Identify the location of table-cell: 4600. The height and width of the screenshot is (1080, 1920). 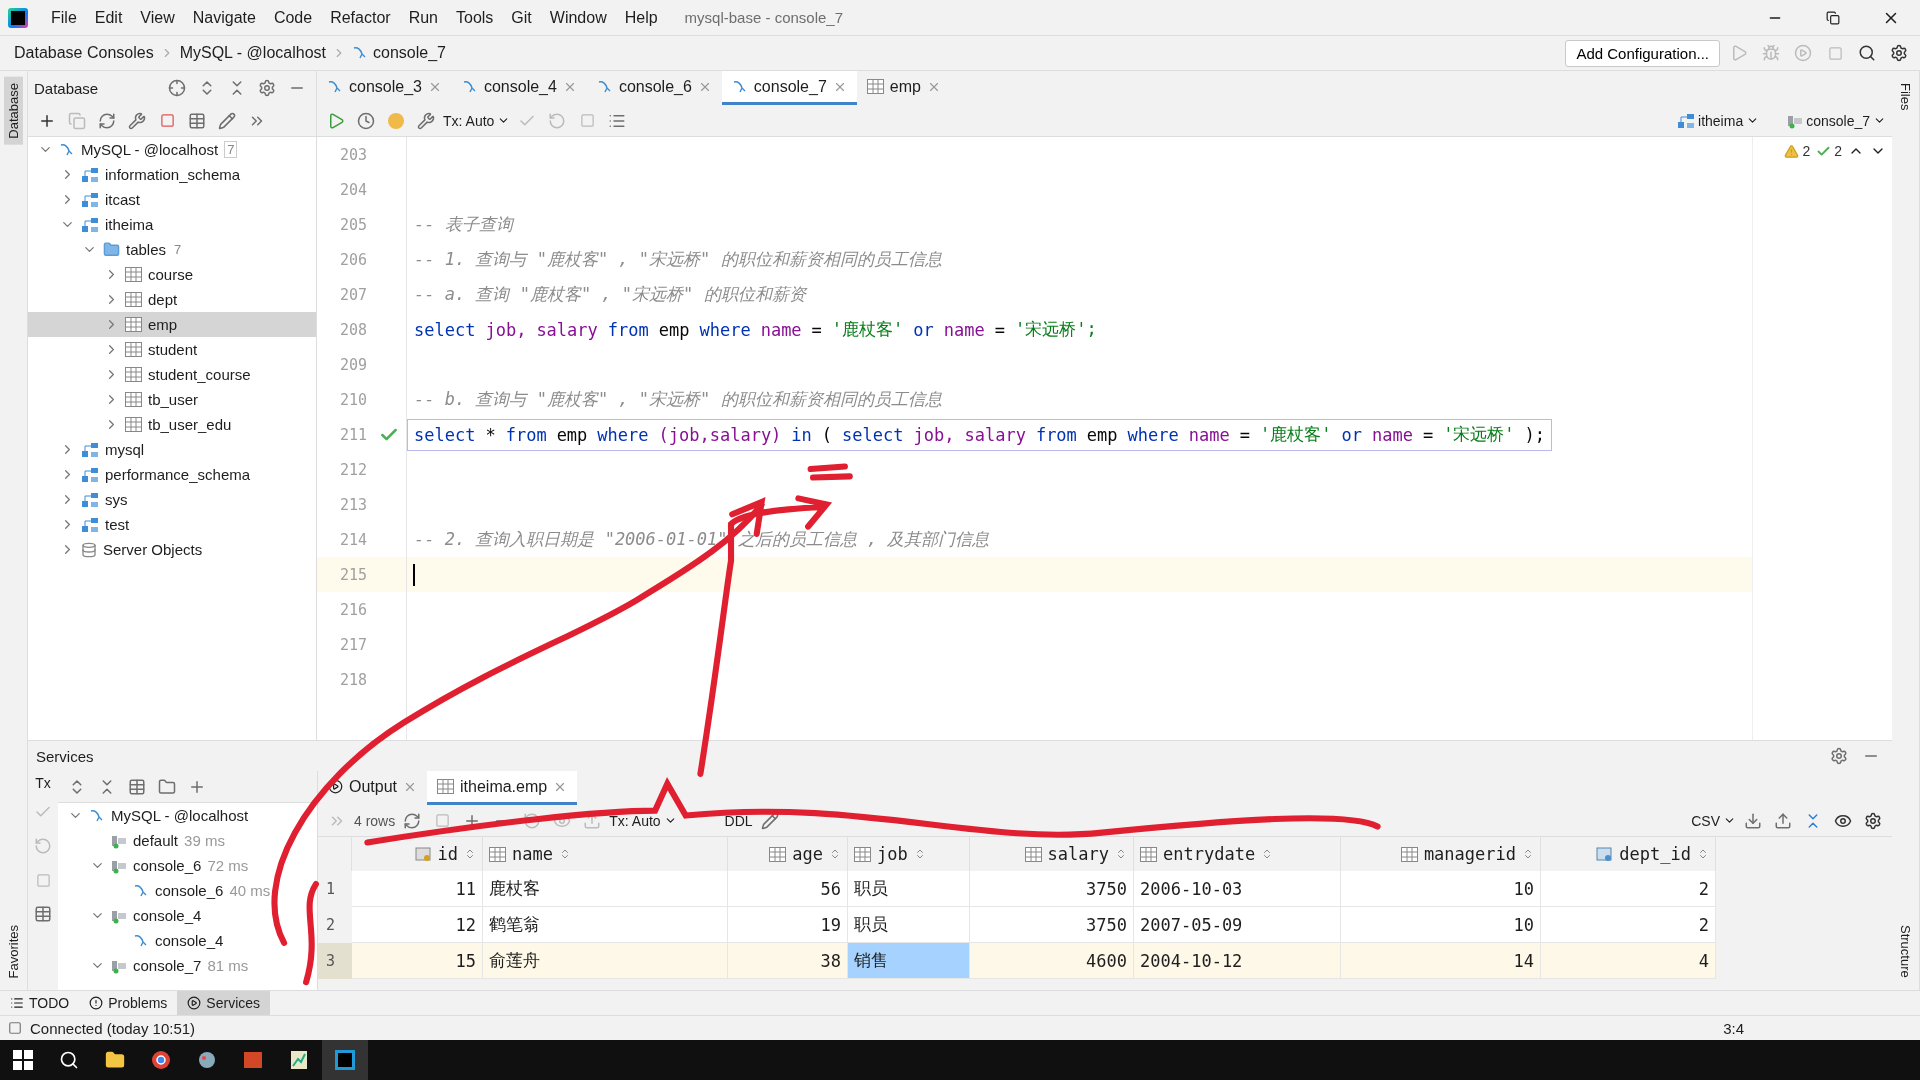
(1052, 961).